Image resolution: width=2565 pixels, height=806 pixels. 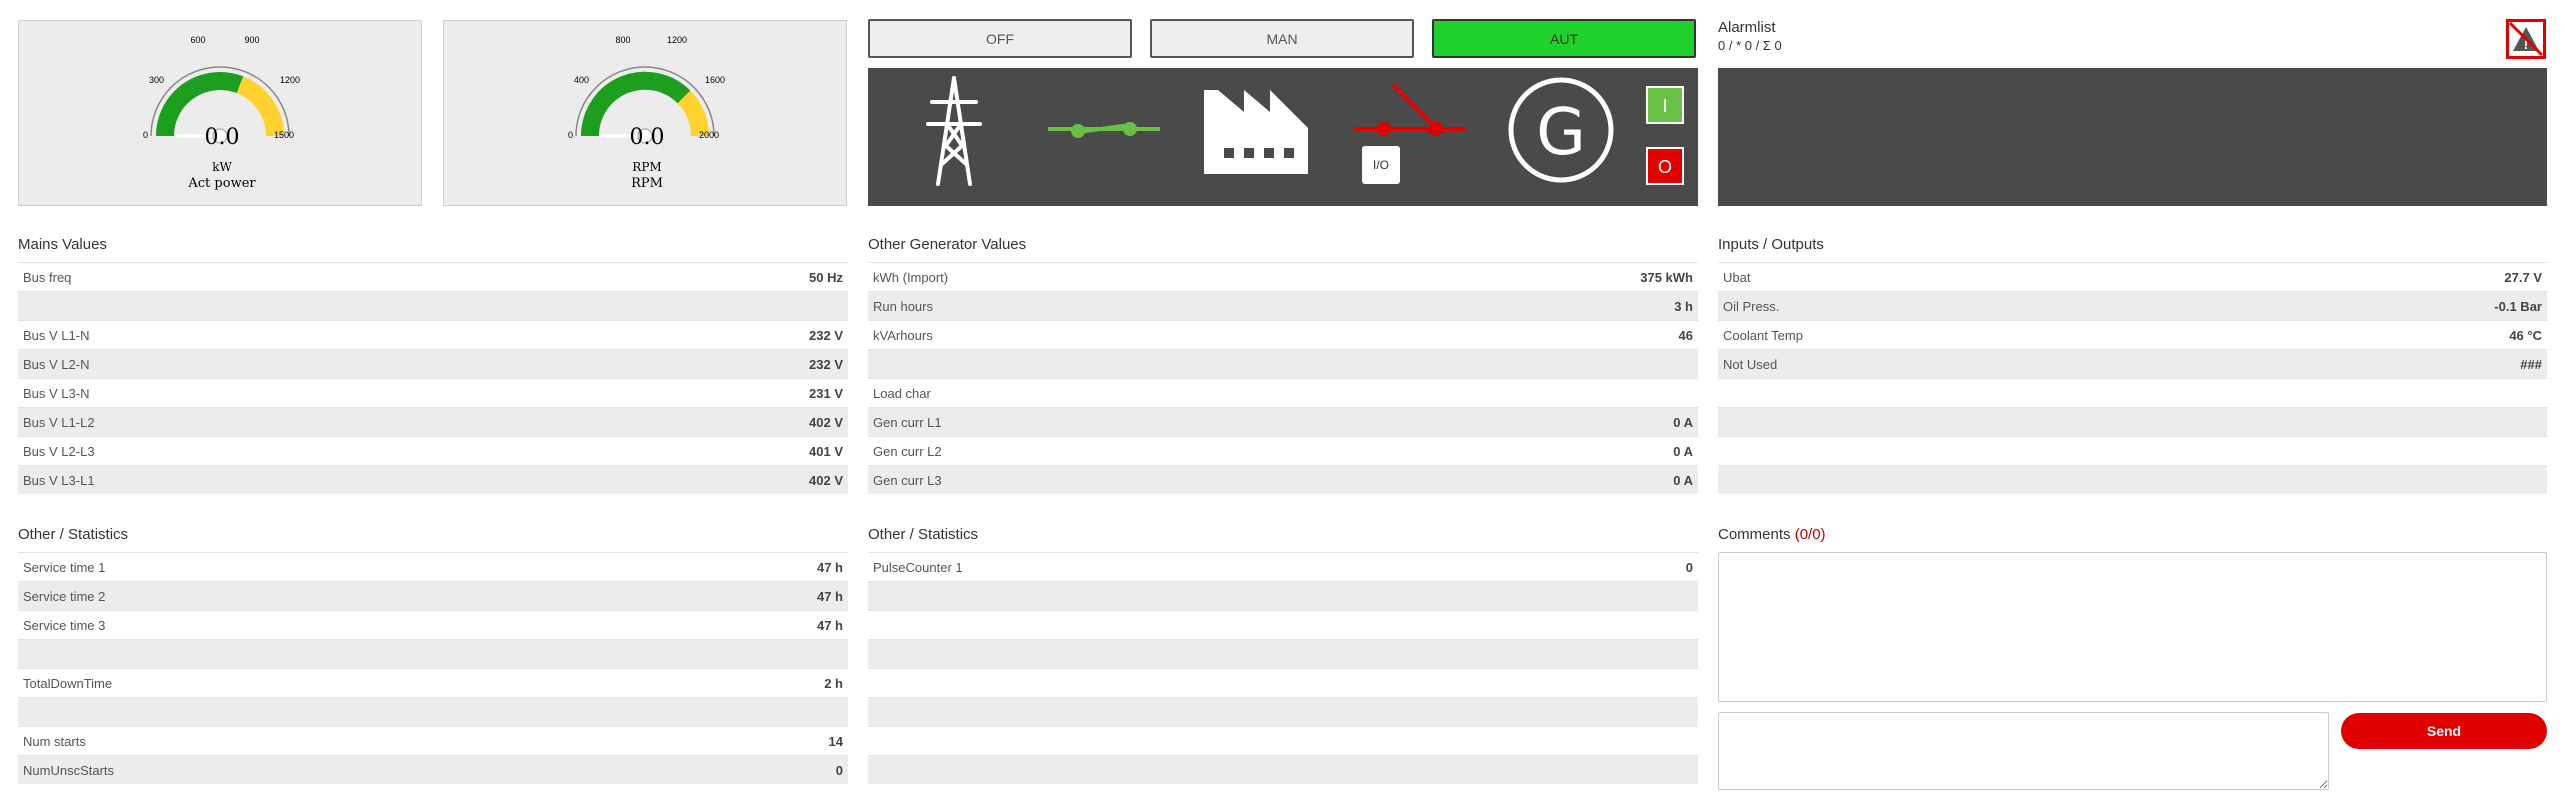 I want to click on comments-list, so click(x=2132, y=627).